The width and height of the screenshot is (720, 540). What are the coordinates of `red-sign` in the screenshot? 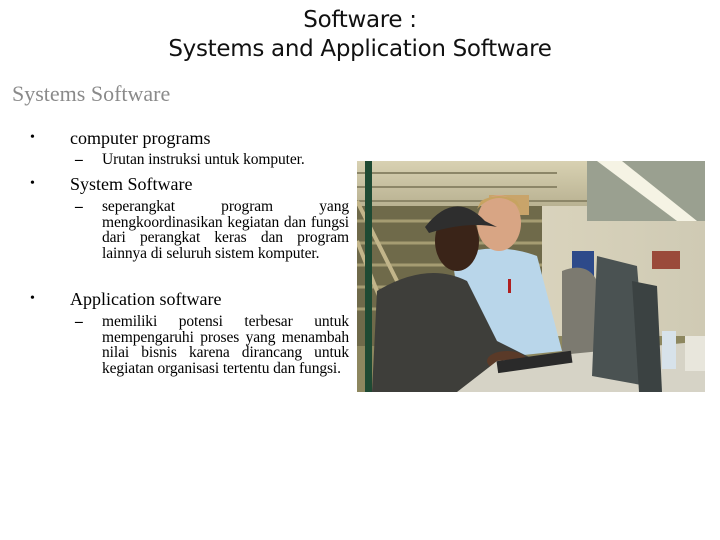 It's located at (666, 260).